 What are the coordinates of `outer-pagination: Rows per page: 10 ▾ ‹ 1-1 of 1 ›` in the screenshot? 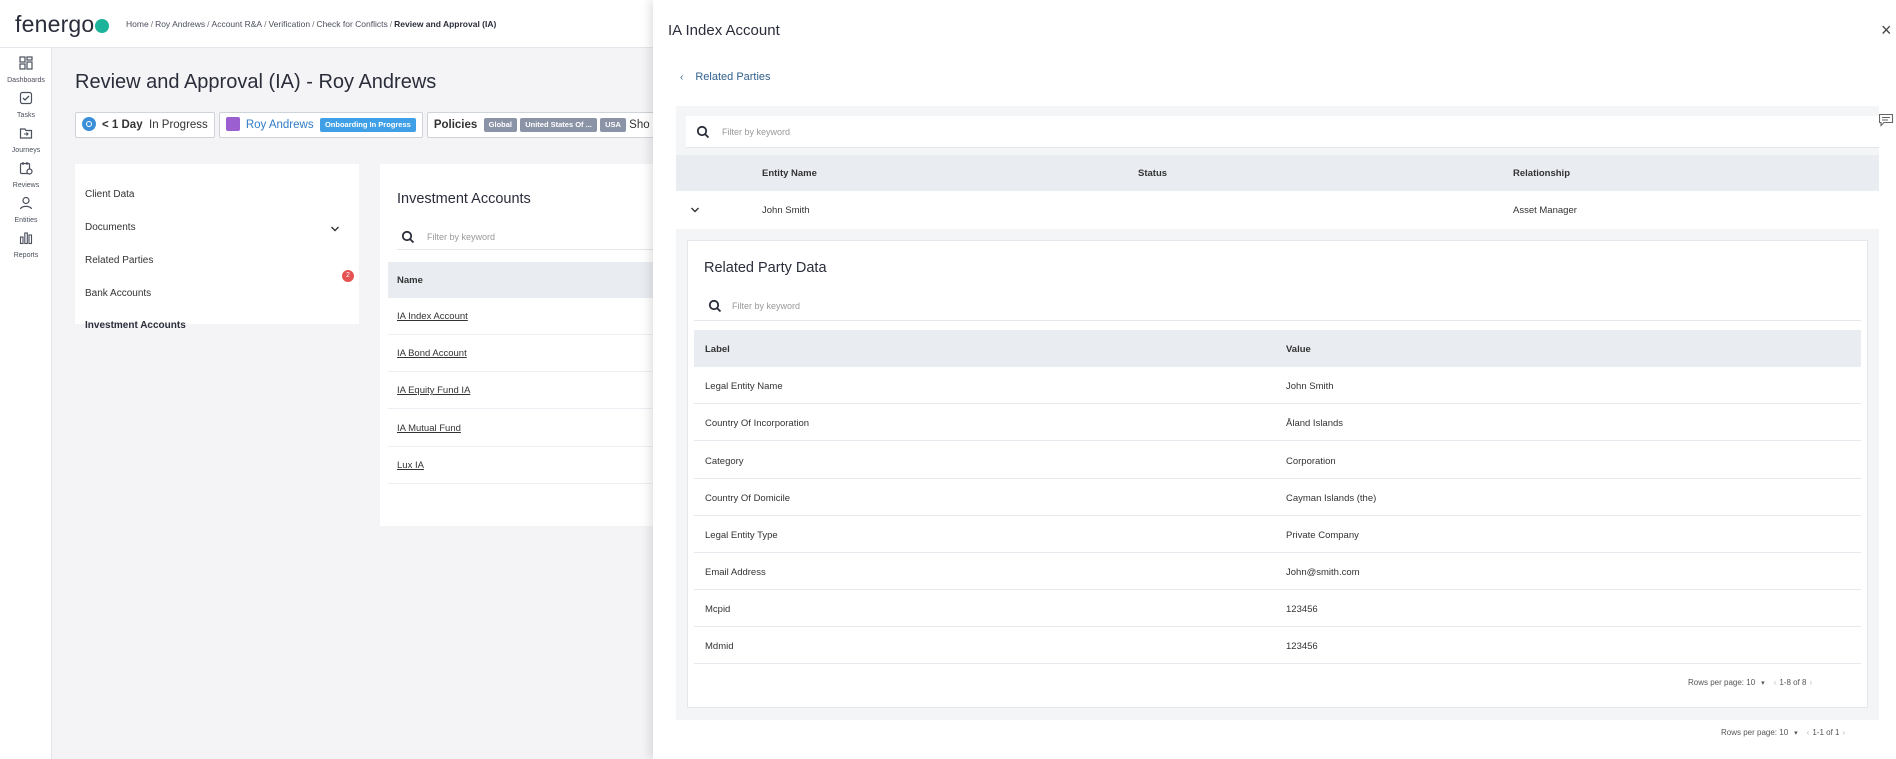 It's located at (1784, 732).